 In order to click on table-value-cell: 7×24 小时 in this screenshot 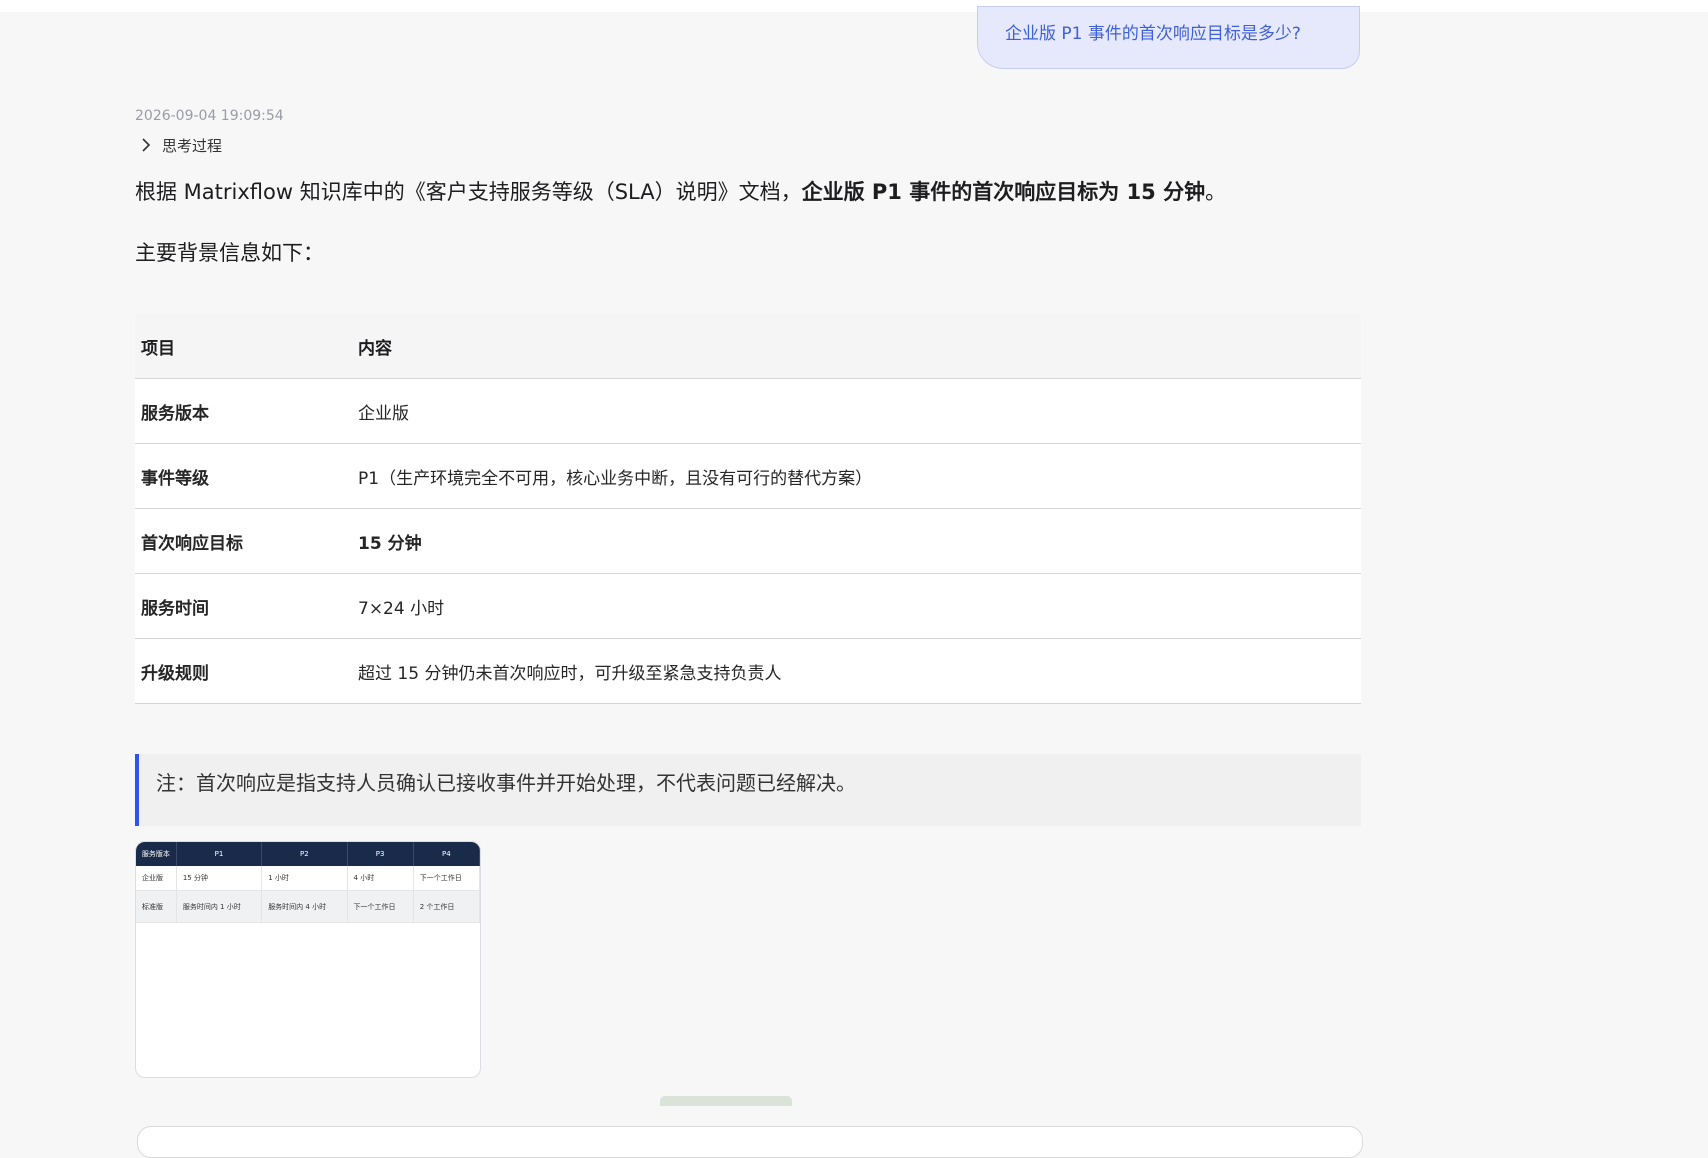, I will do `click(856, 606)`.